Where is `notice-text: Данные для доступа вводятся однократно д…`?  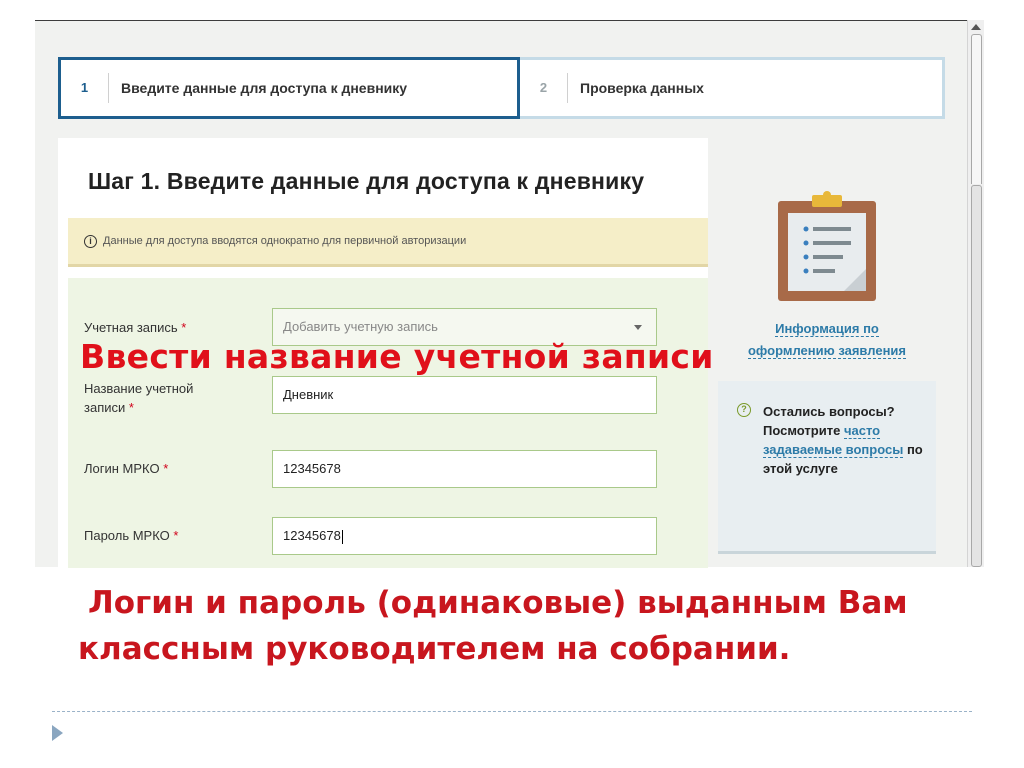 notice-text: Данные для доступа вводятся однократно д… is located at coordinates (285, 241).